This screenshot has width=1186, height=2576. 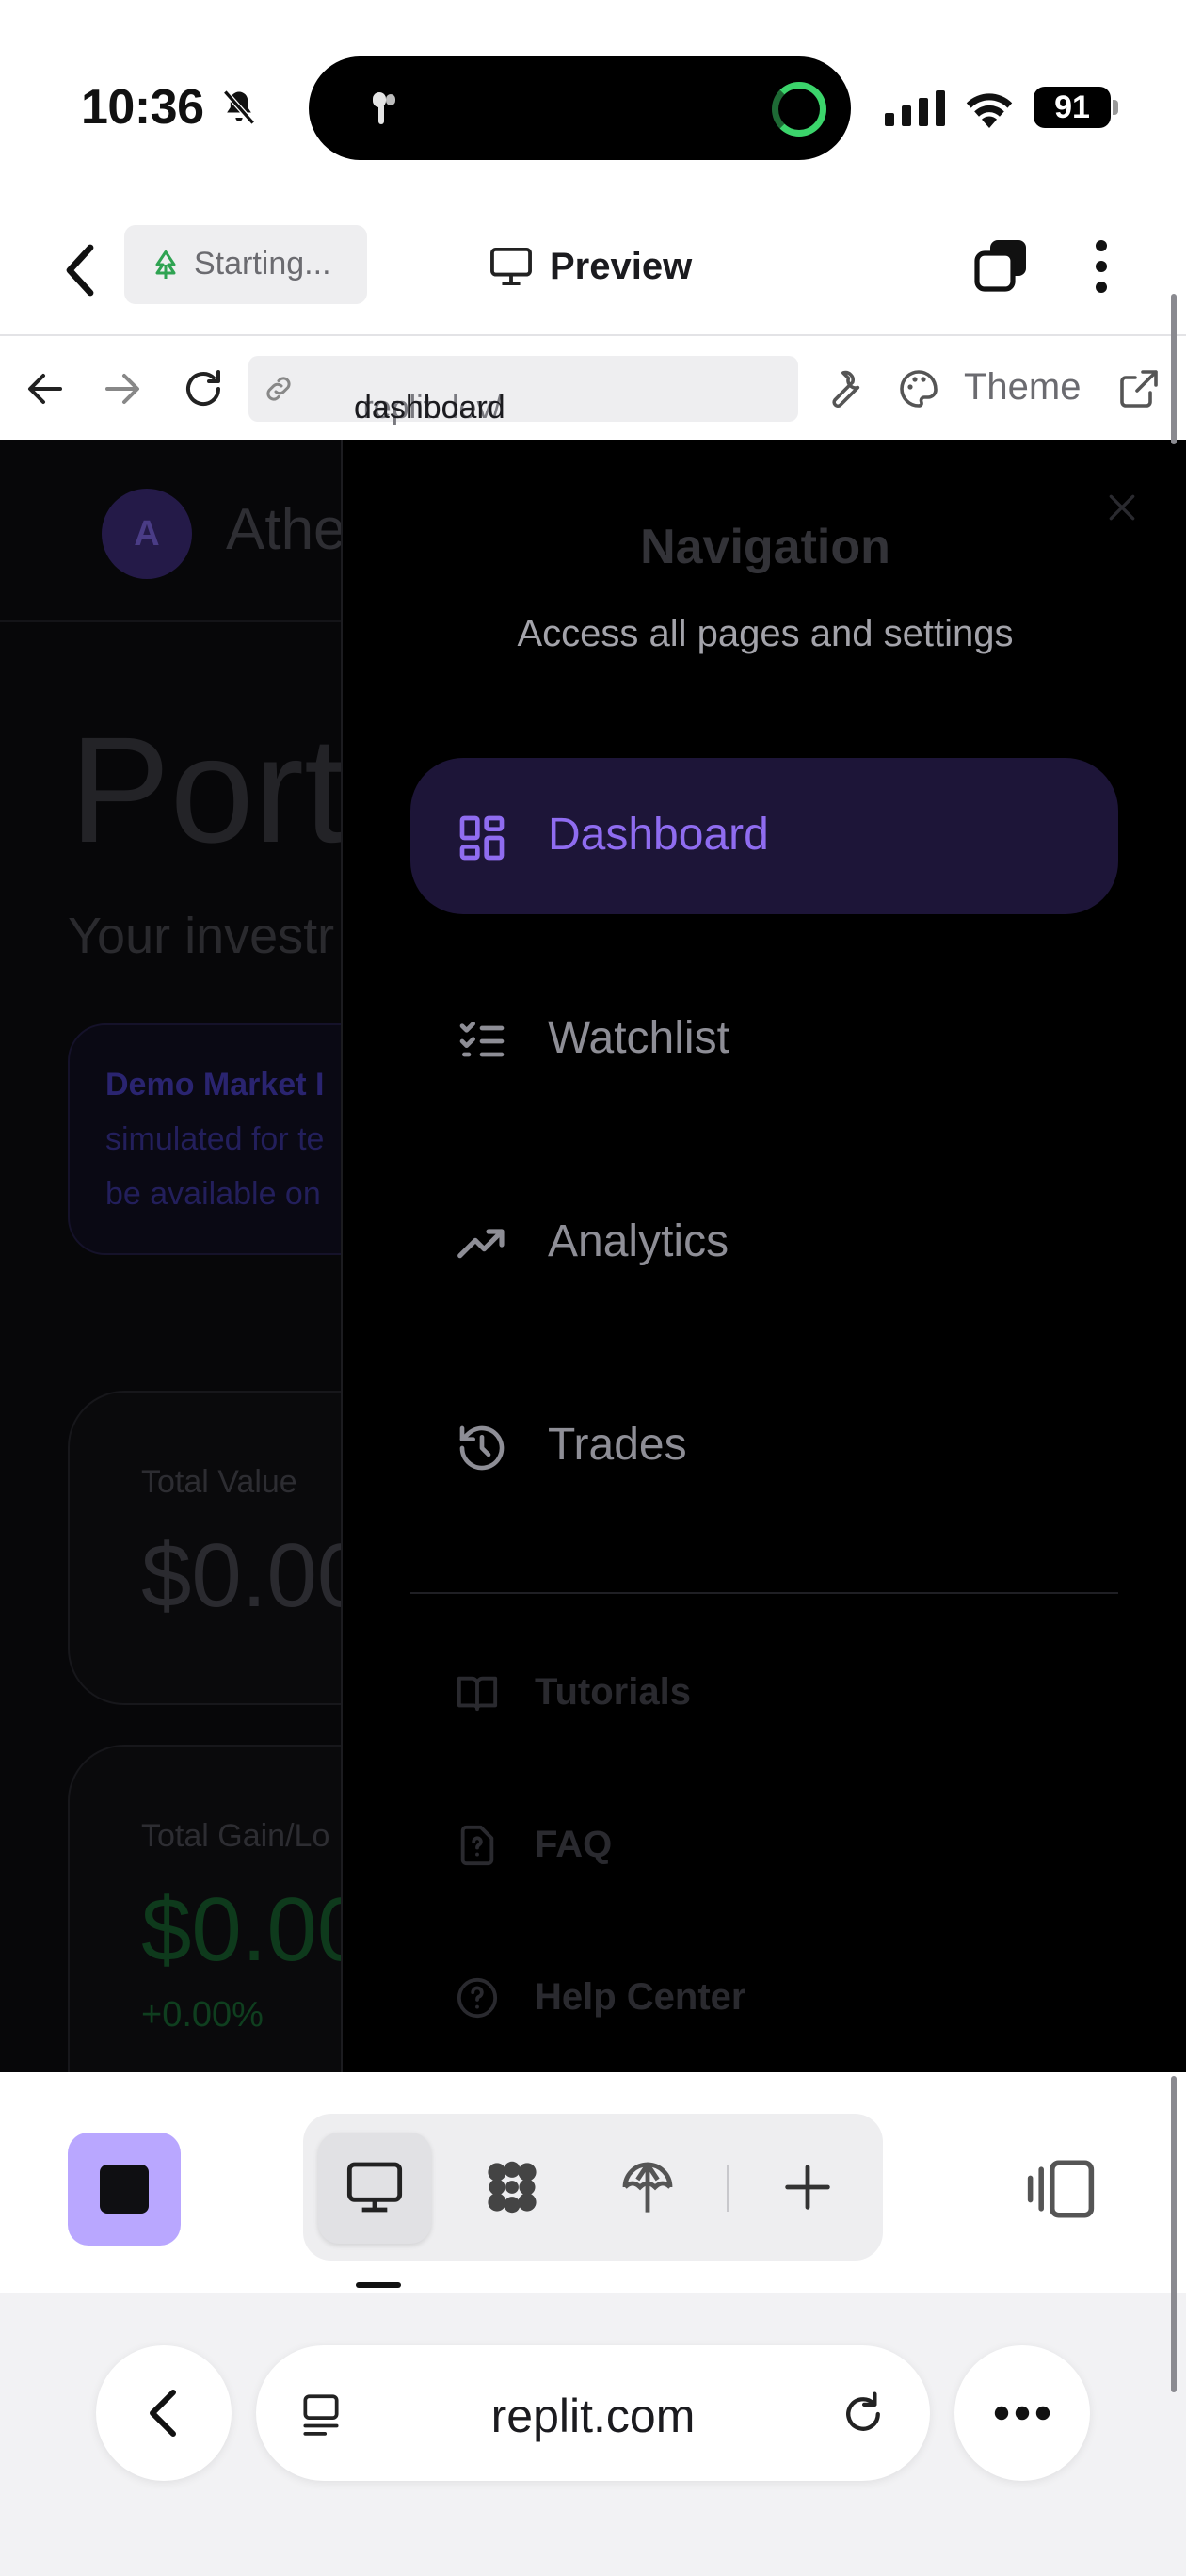 I want to click on link-icon, so click(x=278, y=389).